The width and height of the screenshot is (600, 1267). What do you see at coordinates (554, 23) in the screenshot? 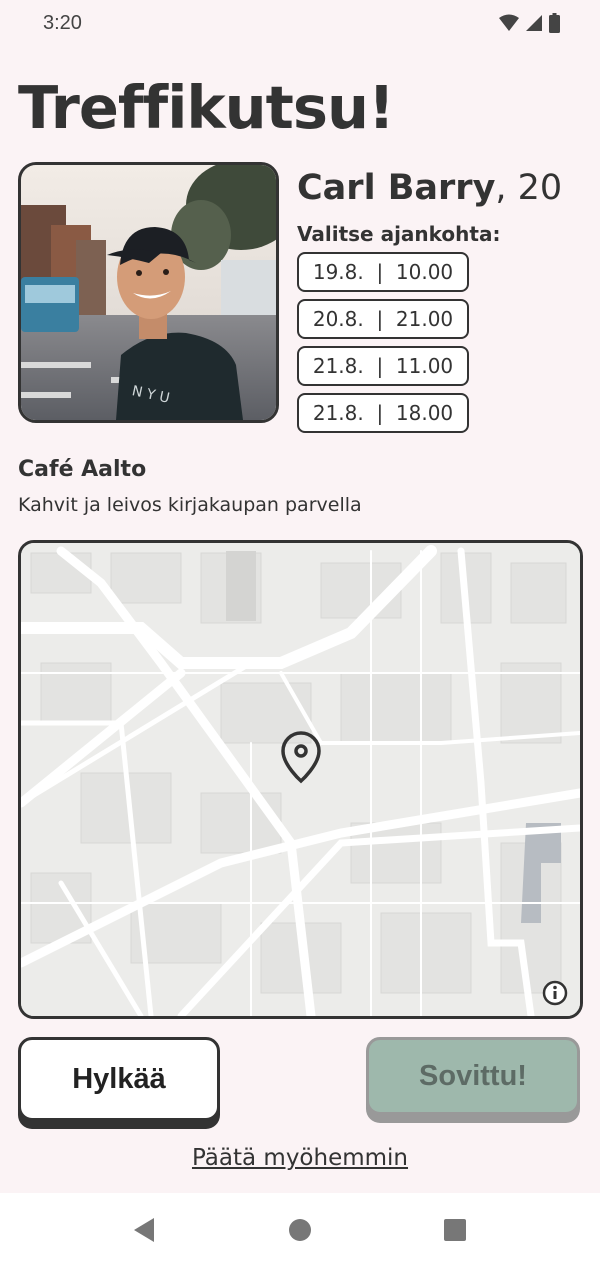
I see `battery-icon` at bounding box center [554, 23].